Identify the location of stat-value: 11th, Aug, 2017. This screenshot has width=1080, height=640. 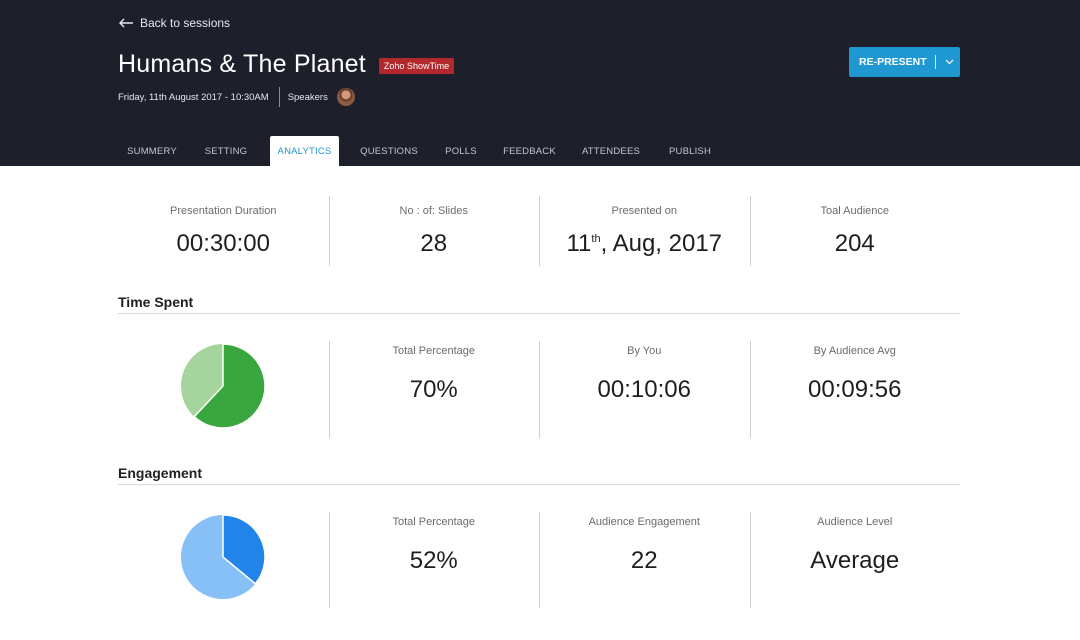
(644, 244).